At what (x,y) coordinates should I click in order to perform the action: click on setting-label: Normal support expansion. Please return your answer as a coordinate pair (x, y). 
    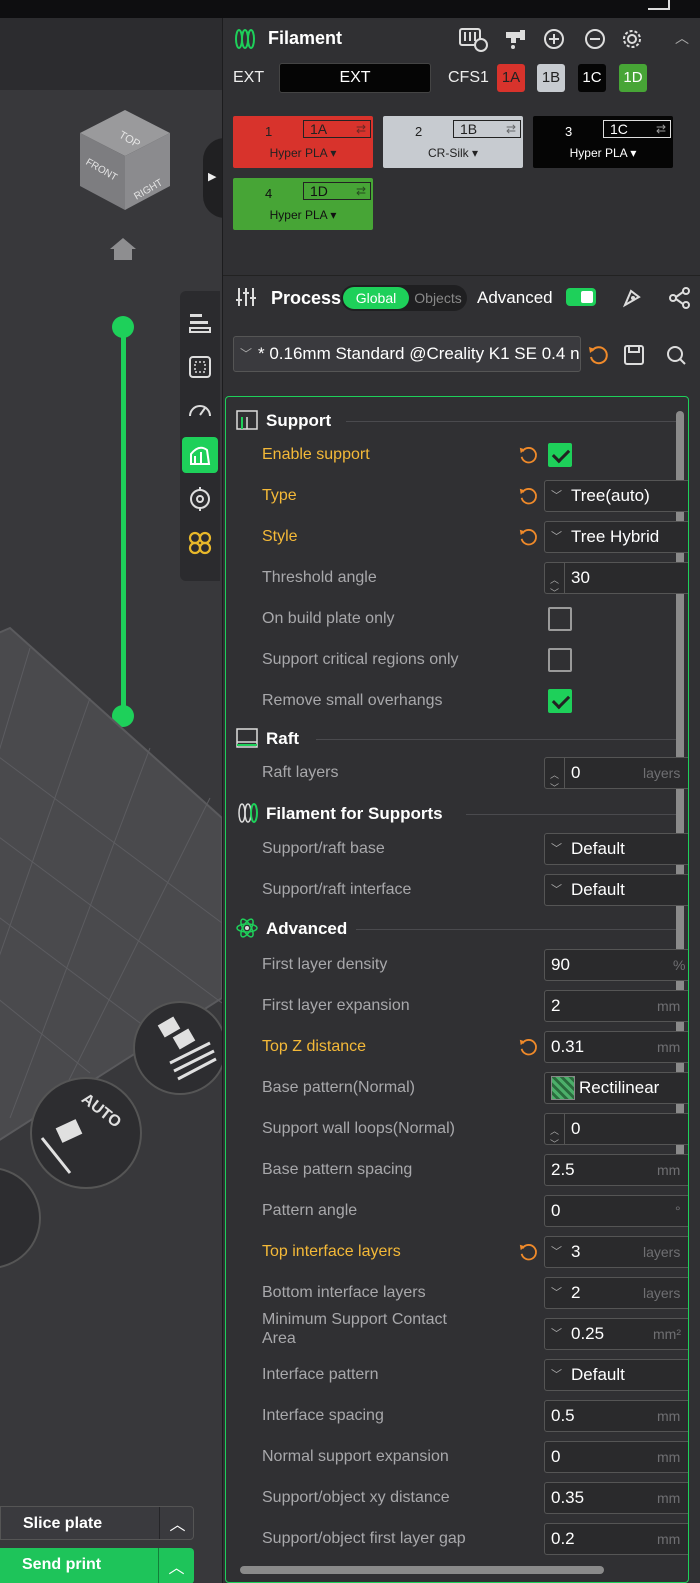
    Looking at the image, I should click on (355, 1456).